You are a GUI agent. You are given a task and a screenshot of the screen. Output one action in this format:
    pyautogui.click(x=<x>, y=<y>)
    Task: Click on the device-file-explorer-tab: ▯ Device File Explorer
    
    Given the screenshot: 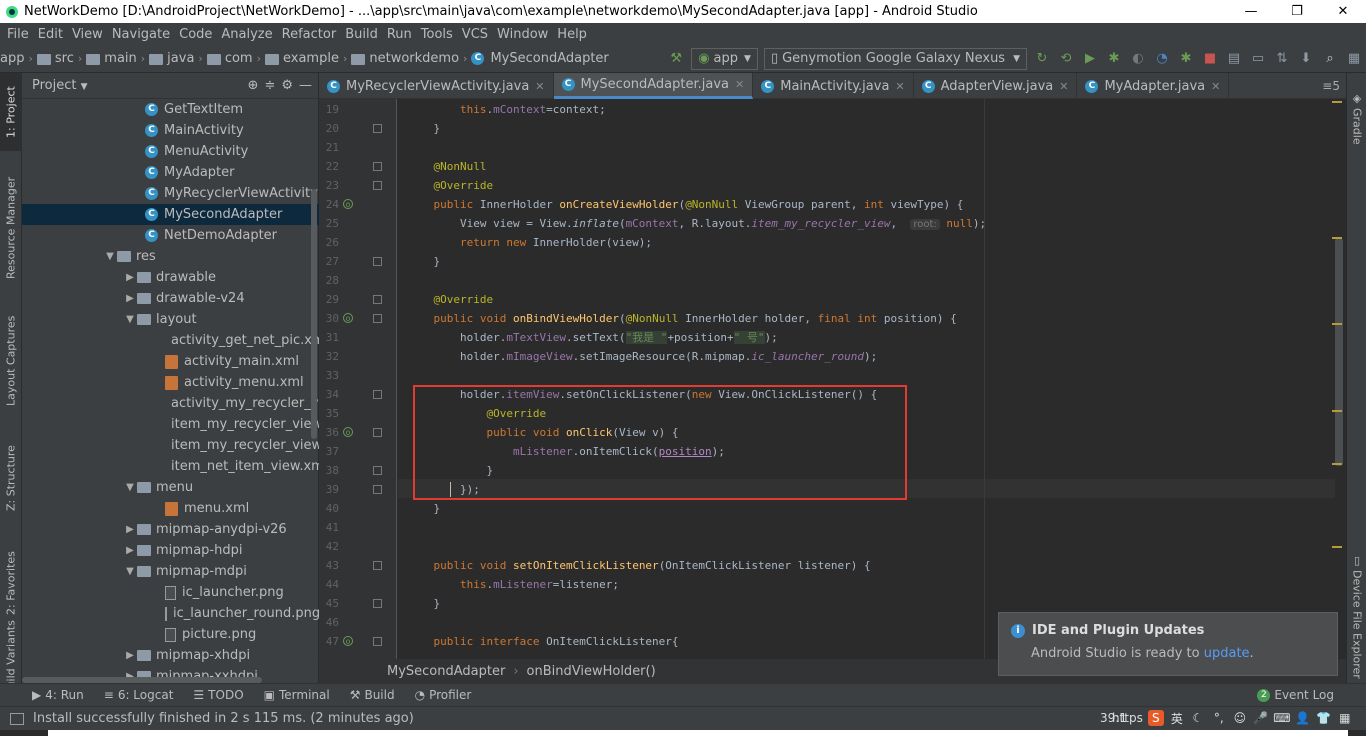 What is the action you would take?
    pyautogui.click(x=1356, y=616)
    